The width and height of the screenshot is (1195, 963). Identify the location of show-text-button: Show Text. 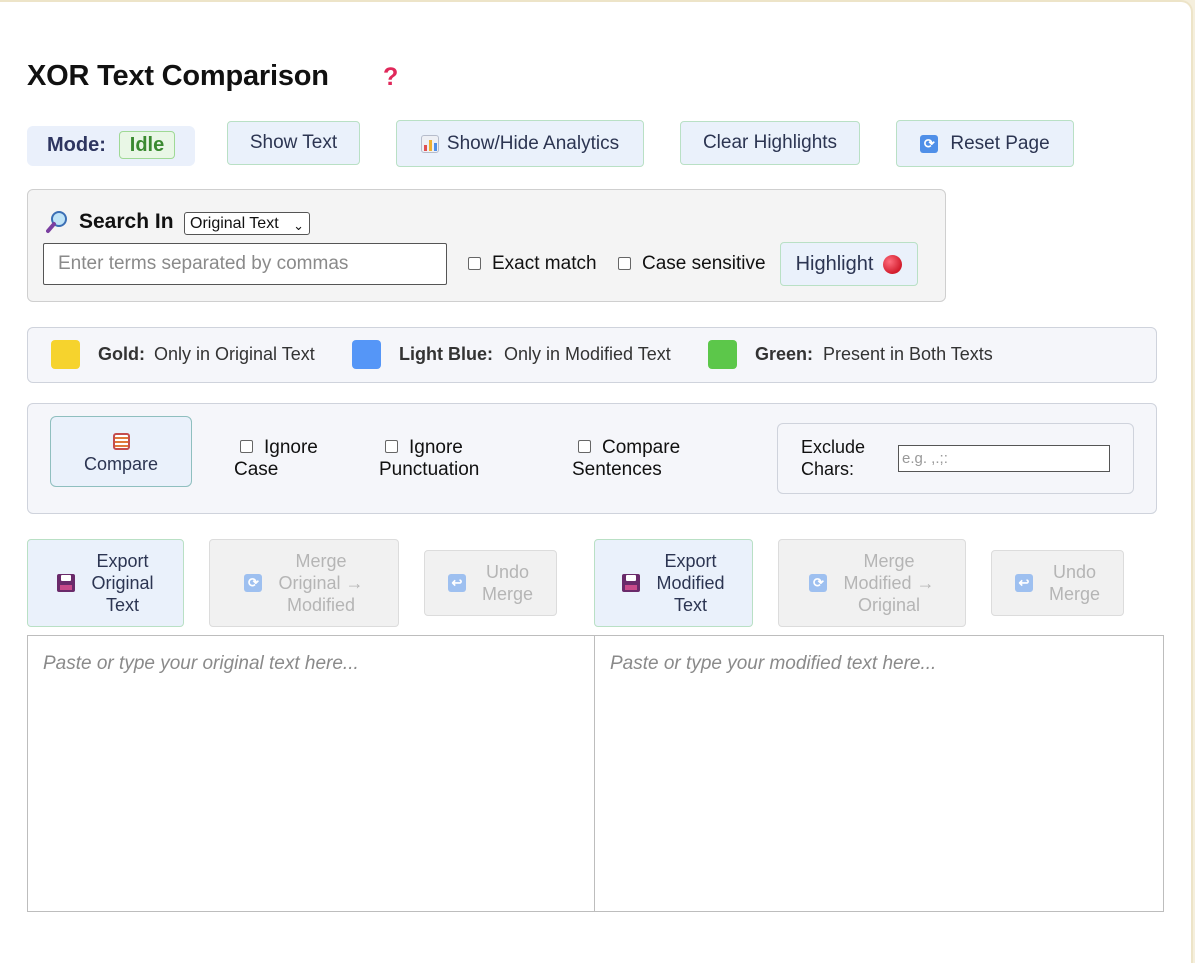
(293, 143).